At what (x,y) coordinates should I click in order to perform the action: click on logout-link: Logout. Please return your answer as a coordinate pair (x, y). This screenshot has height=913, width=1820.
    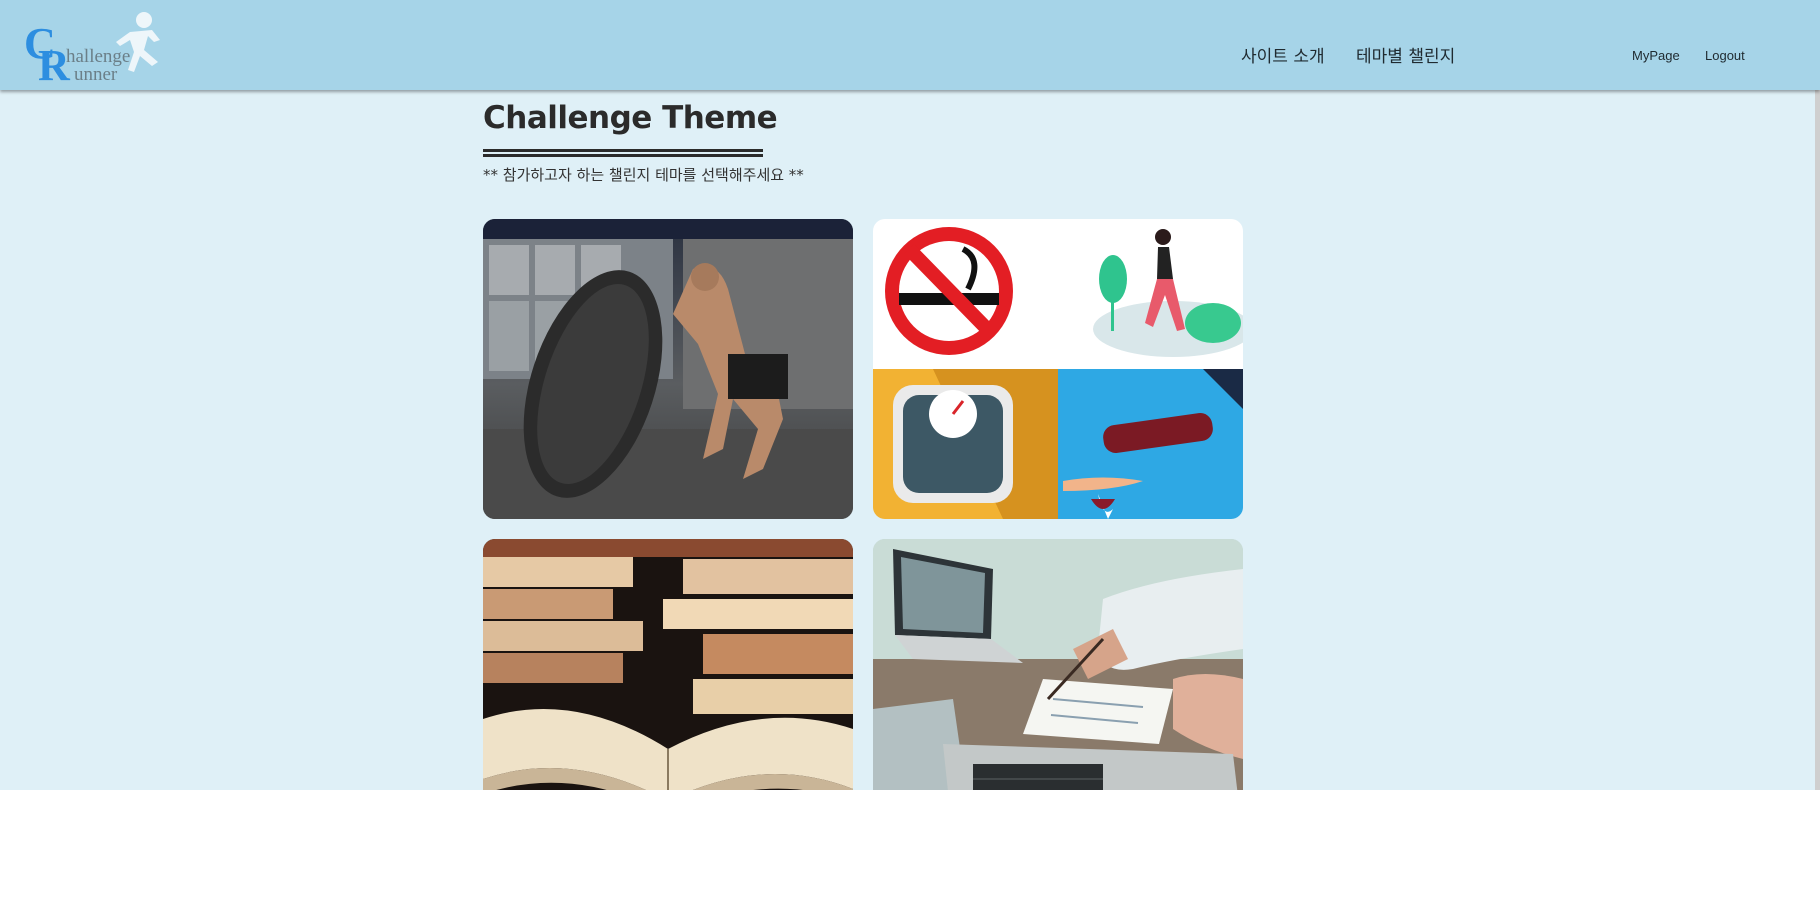
    Looking at the image, I should click on (1725, 55).